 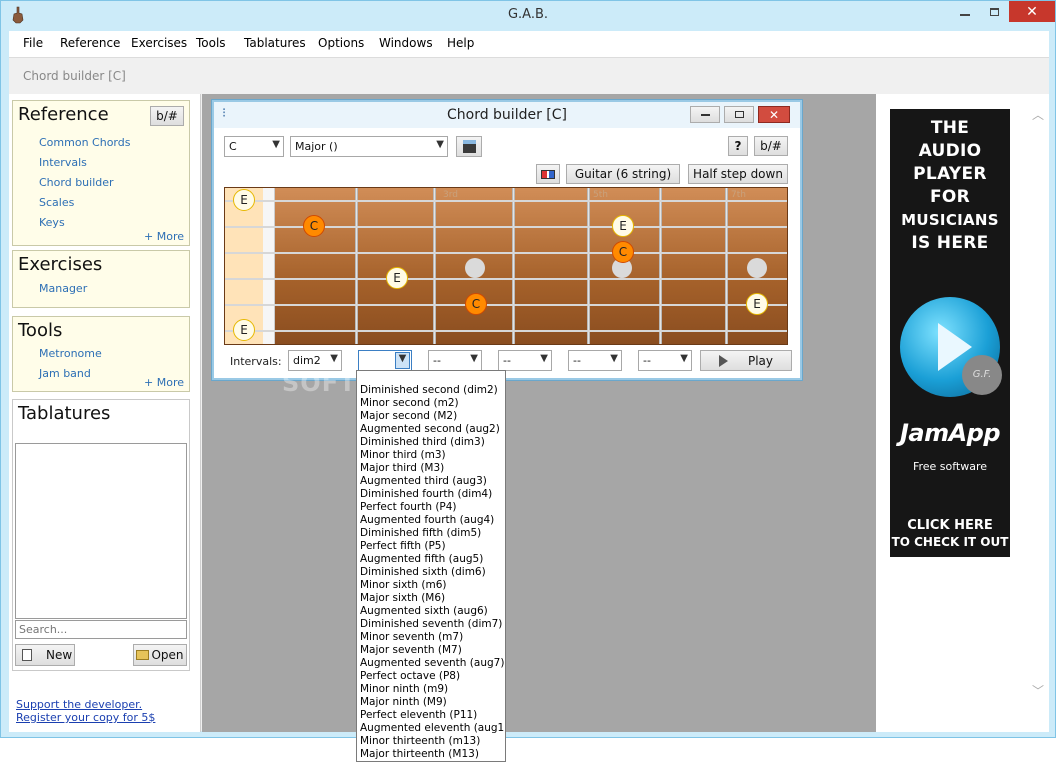 What do you see at coordinates (423, 572) in the screenshot?
I see `dropdown-option: Diminished sixth (dim6)` at bounding box center [423, 572].